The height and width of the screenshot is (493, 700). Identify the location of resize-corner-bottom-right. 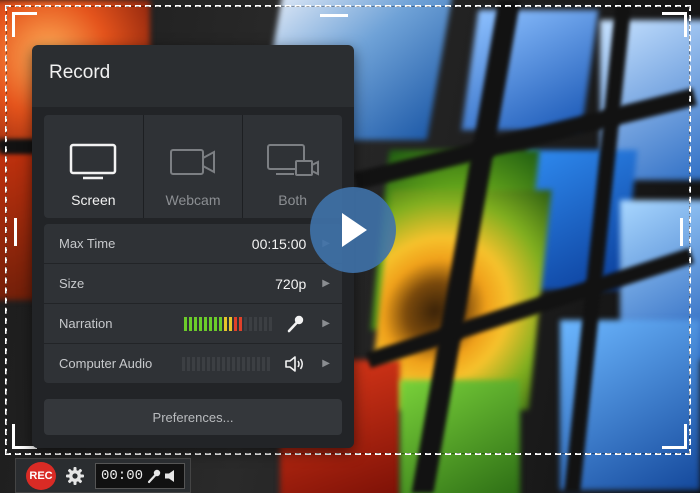
(674, 436).